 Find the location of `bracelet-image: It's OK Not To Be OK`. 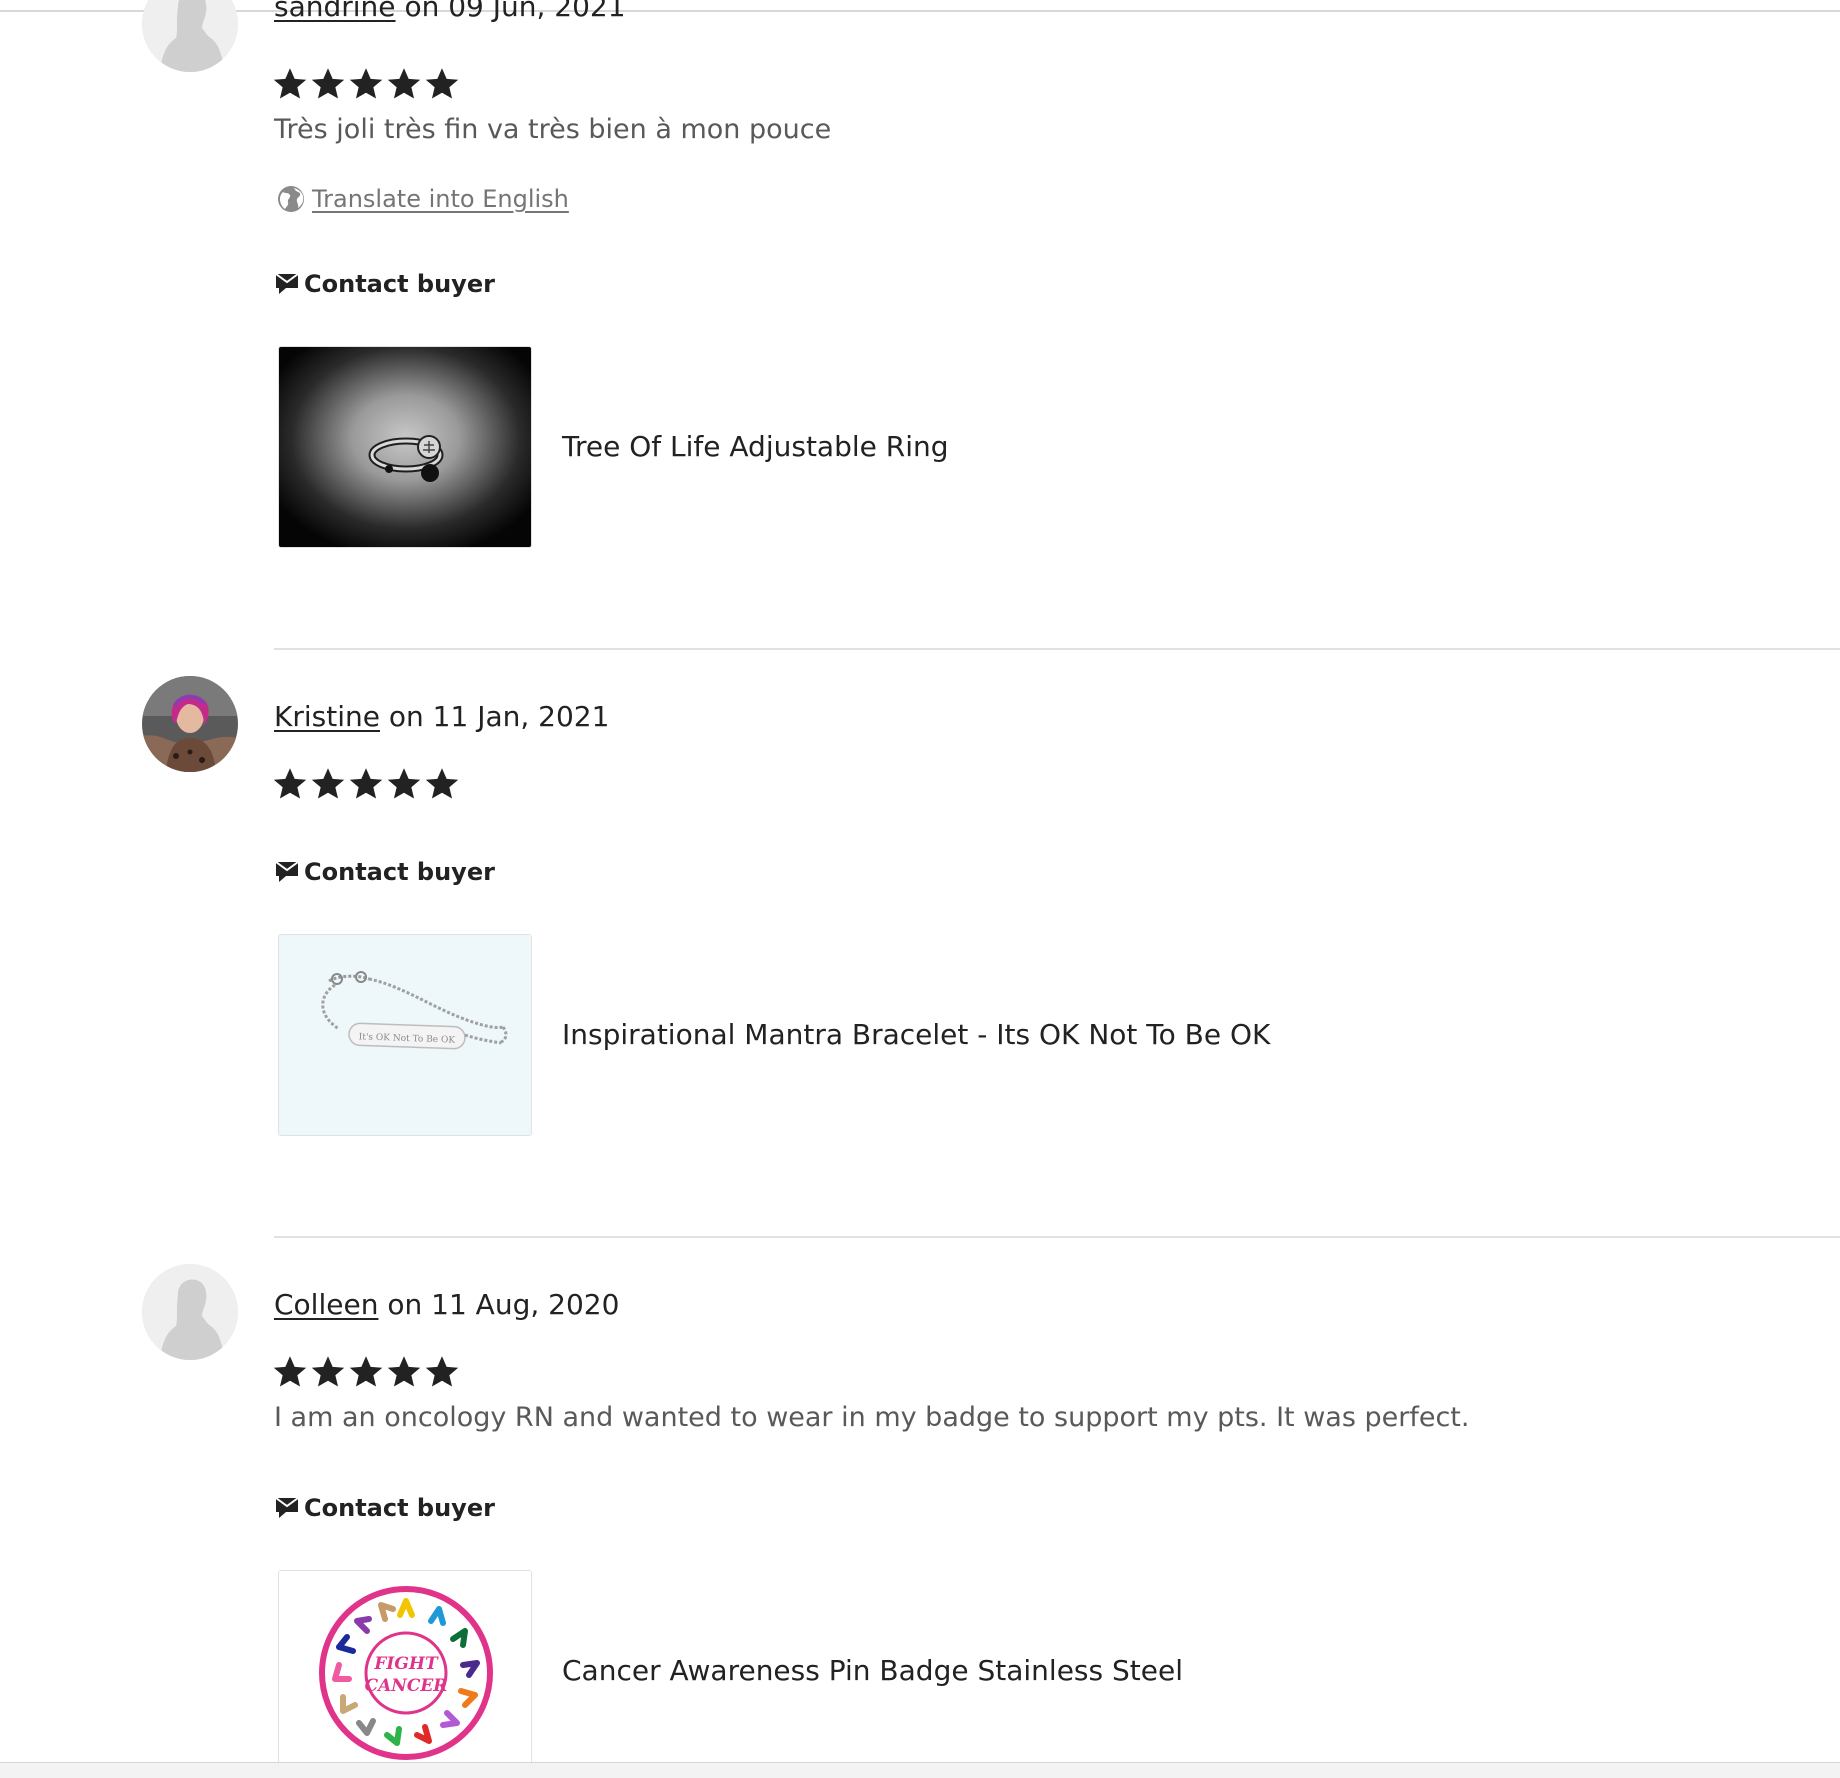

bracelet-image: It's OK Not To Be OK is located at coordinates (405, 1035).